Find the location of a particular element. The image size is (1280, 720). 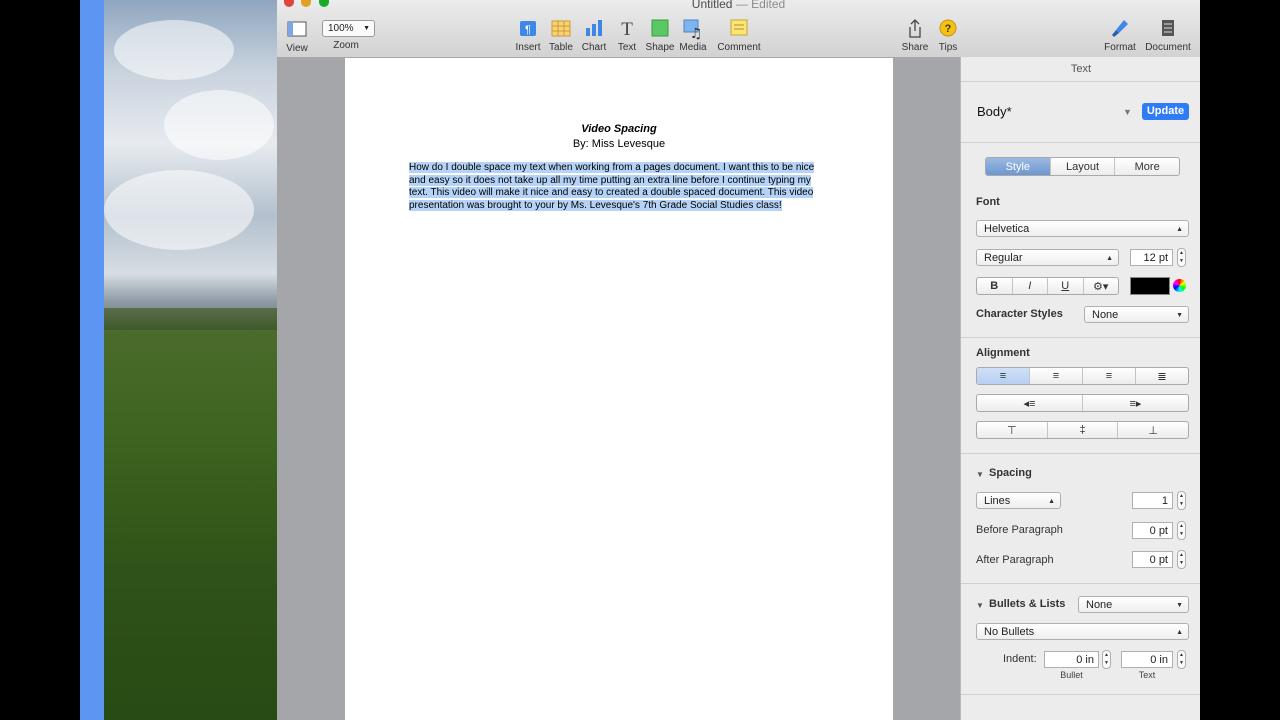

spacing-label: Spacing is located at coordinates (1010, 473).